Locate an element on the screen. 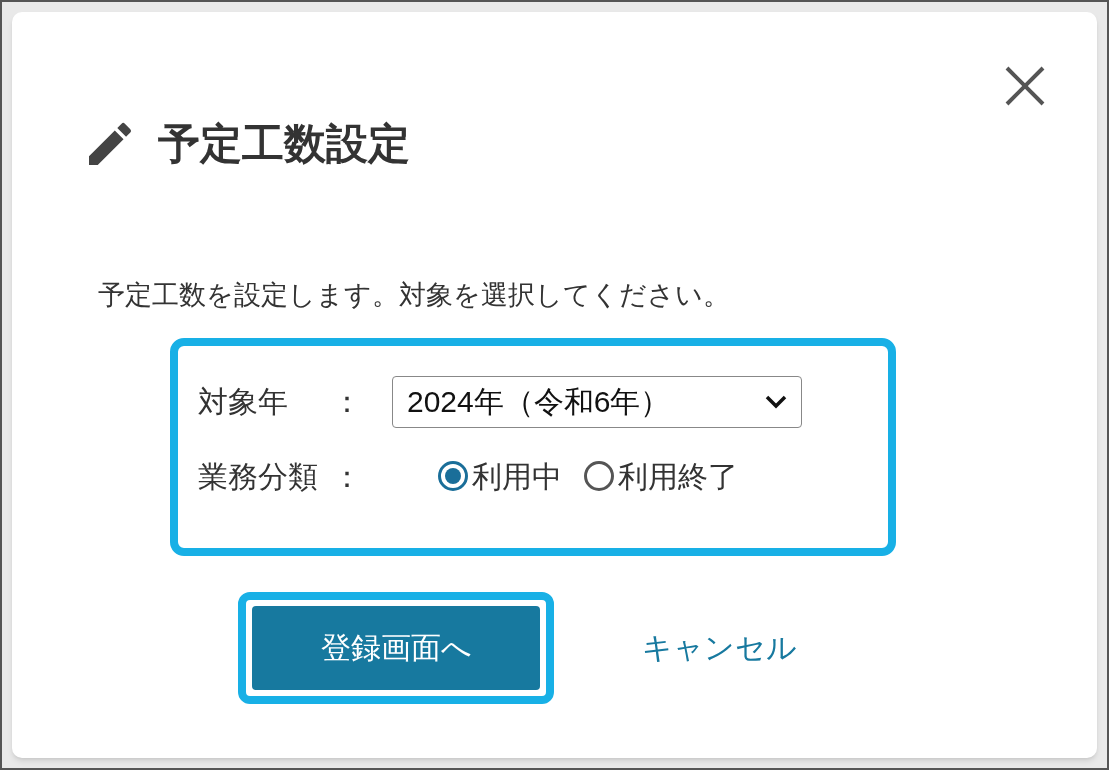 The height and width of the screenshot is (770, 1109). close-button is located at coordinates (1025, 86).